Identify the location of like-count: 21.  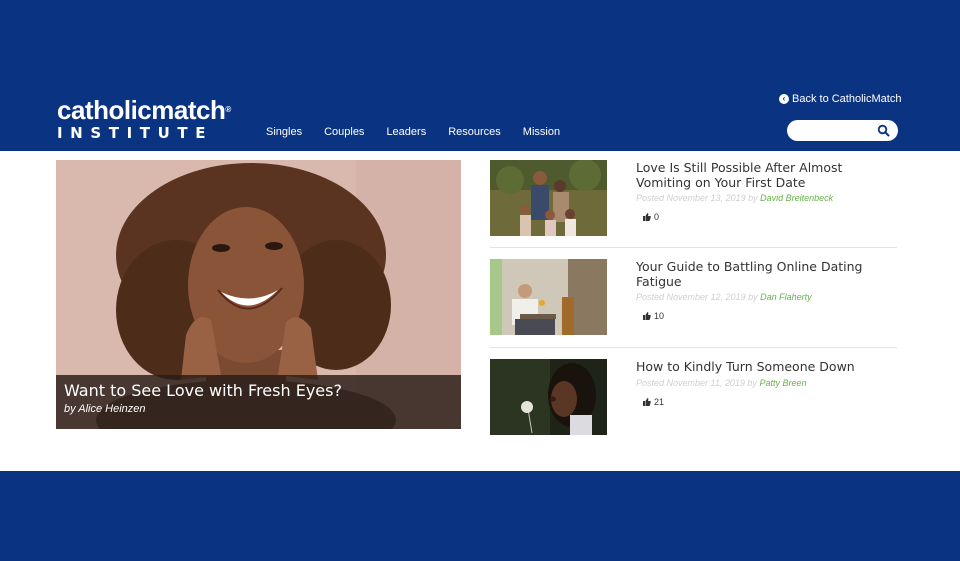
(659, 402).